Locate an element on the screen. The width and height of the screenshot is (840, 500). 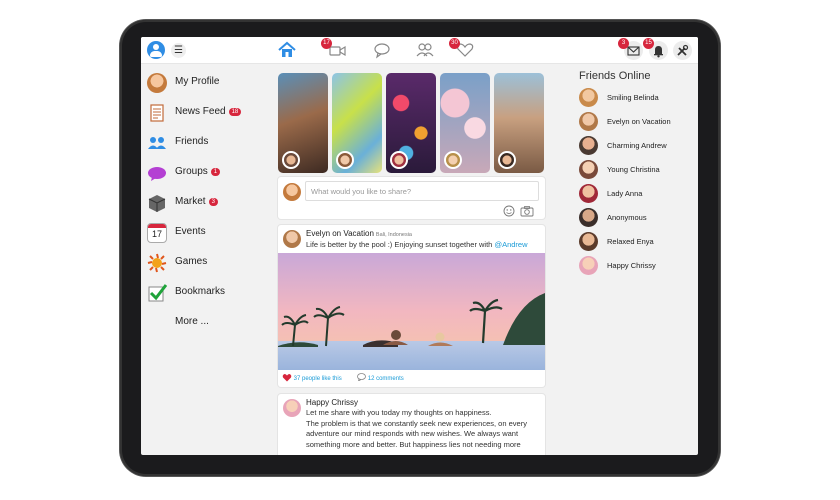
composer-card is located at coordinates (411, 198).